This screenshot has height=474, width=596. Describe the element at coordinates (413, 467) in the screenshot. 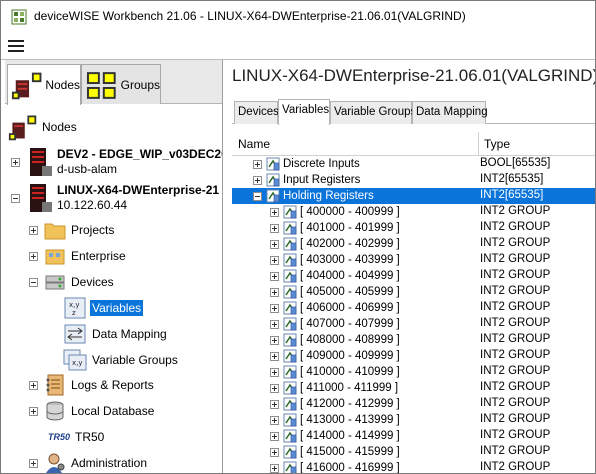

I see `table-row: [ 416000 - 416999 ] INT2 GROUP` at that location.